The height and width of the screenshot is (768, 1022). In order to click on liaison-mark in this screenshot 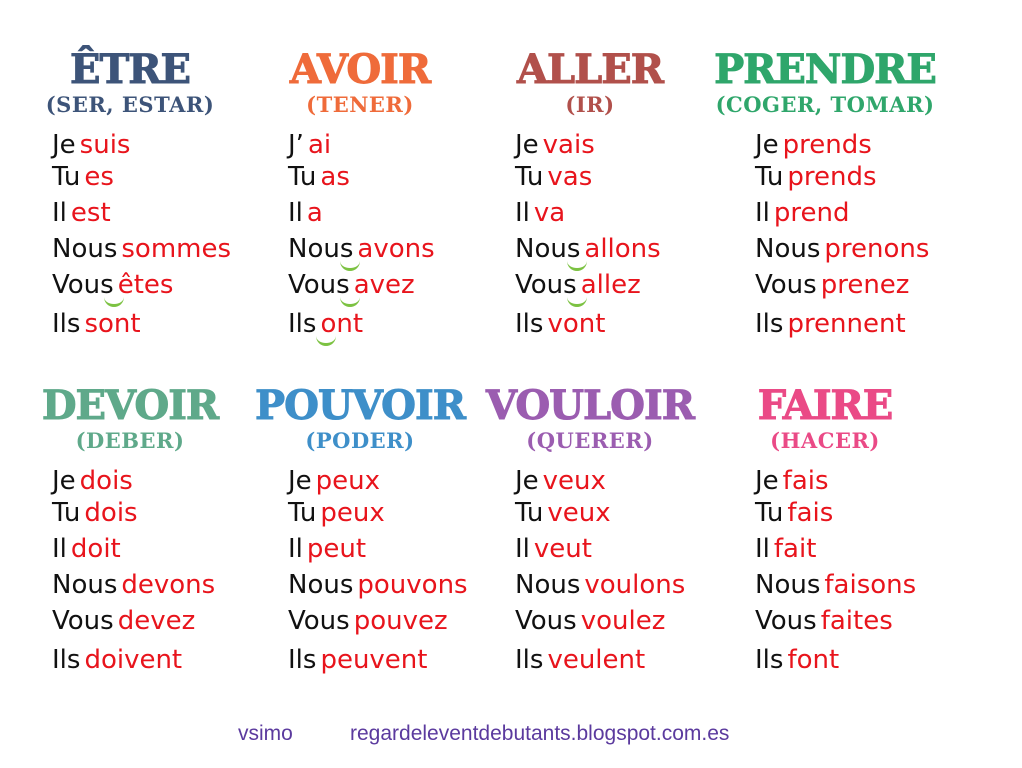, I will do `click(114, 300)`.